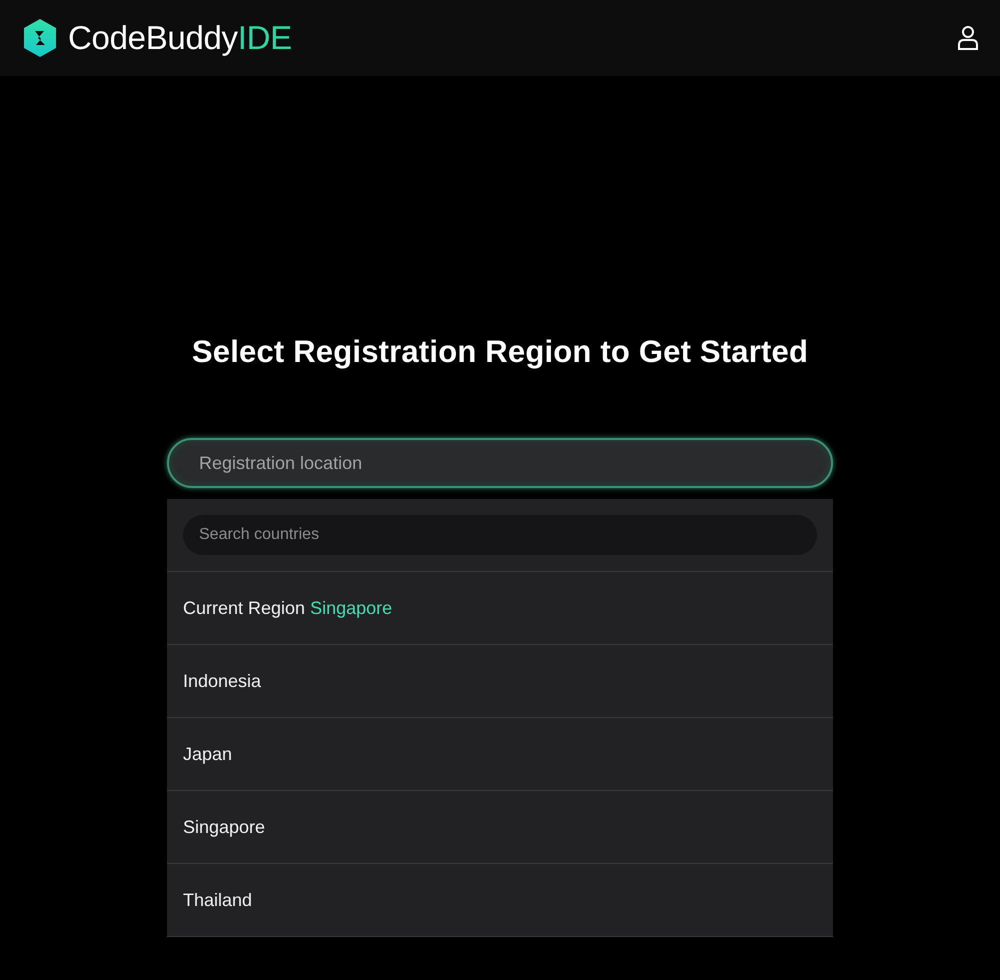  Describe the element at coordinates (500, 352) in the screenshot. I see `page-title: Select Registration Region to Get Started` at that location.